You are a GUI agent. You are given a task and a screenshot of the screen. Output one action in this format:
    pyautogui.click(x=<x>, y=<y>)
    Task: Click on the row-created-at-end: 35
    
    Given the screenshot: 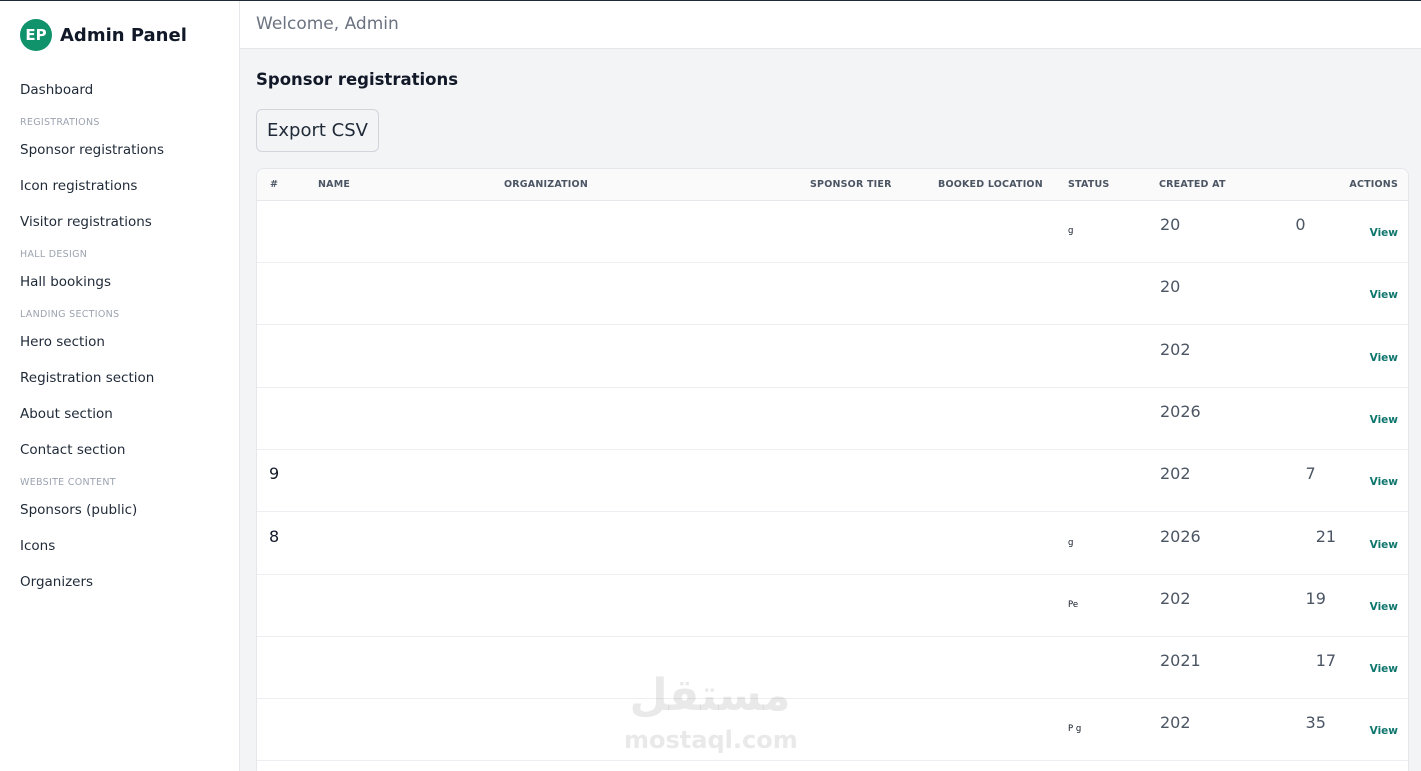 What is the action you would take?
    pyautogui.click(x=1315, y=723)
    